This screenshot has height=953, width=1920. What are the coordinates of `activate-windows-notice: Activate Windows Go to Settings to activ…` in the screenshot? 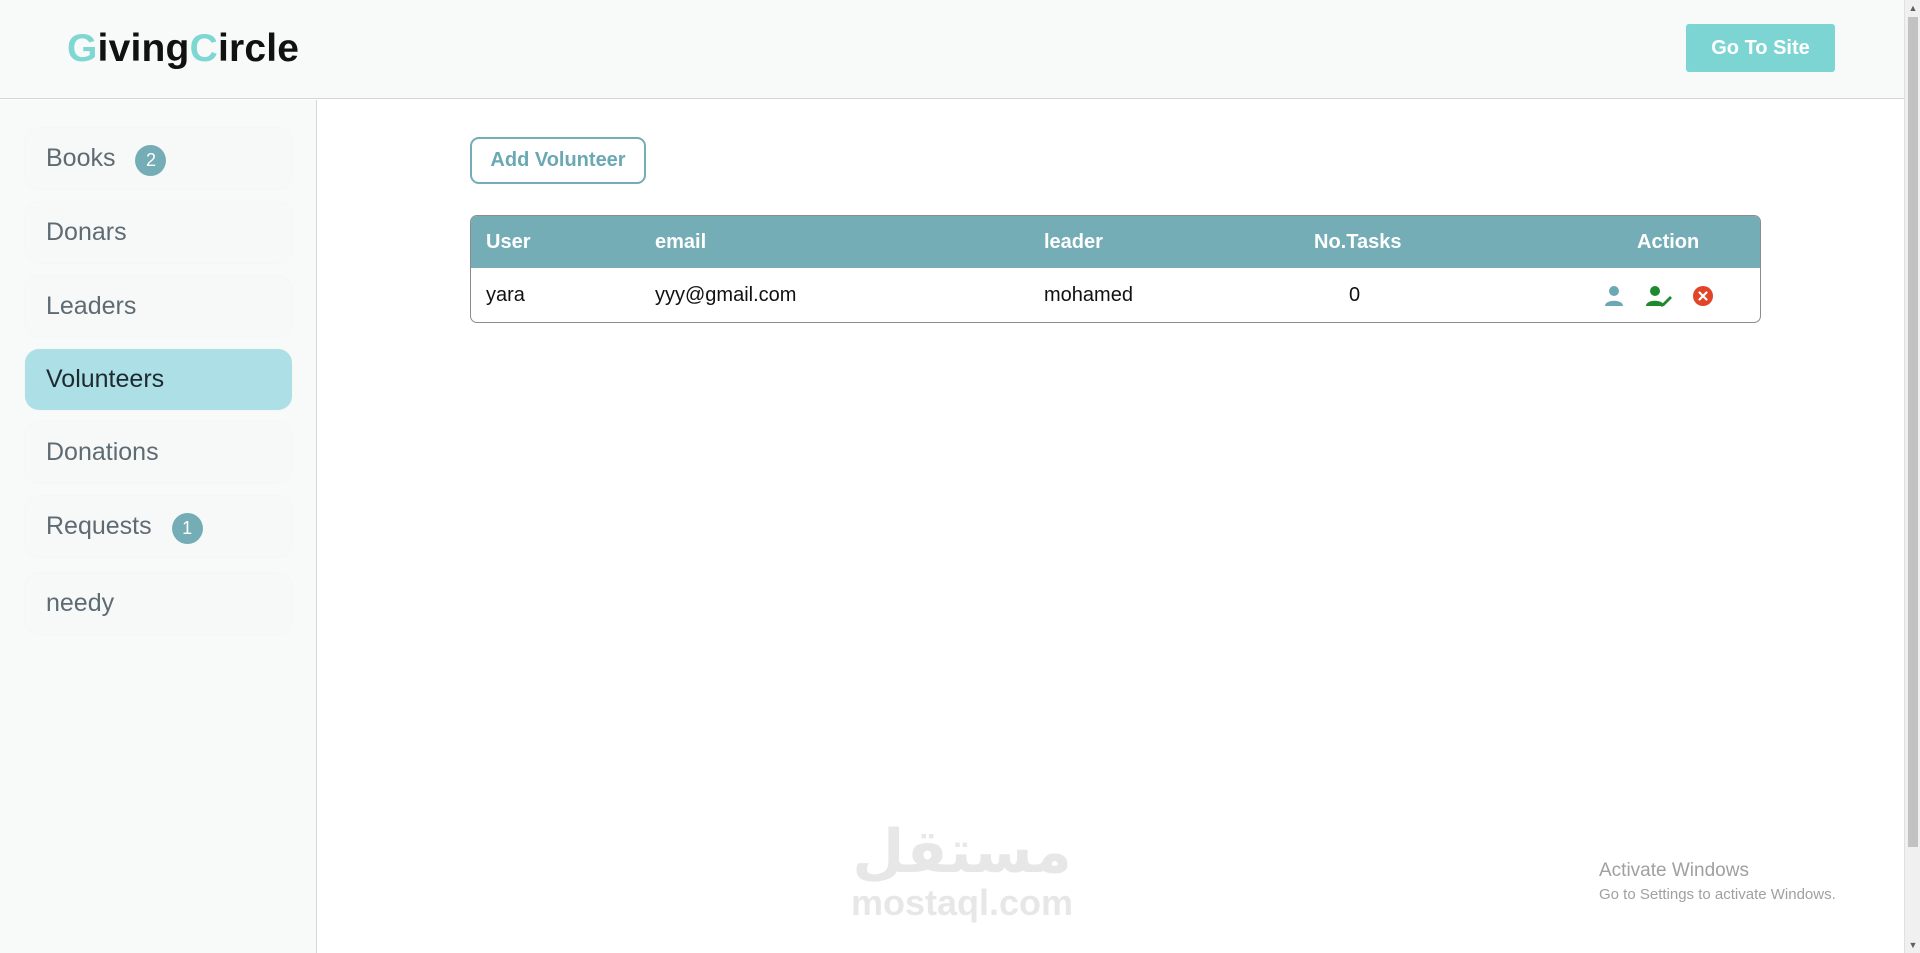 It's located at (1717, 881).